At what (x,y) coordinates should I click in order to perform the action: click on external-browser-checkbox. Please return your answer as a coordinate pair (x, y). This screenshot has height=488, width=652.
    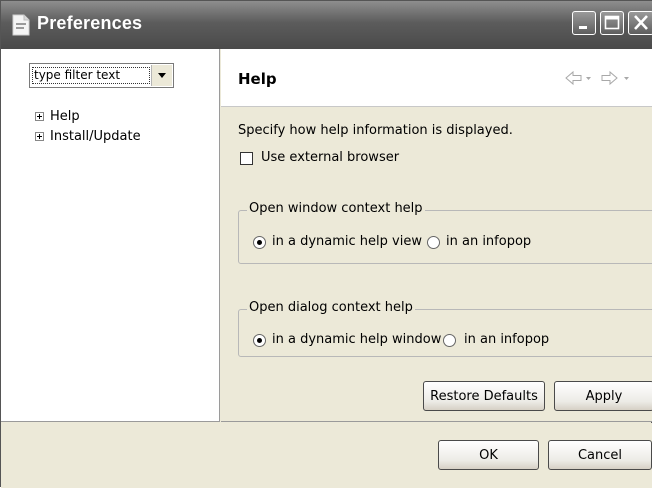
    Looking at the image, I should click on (246, 158).